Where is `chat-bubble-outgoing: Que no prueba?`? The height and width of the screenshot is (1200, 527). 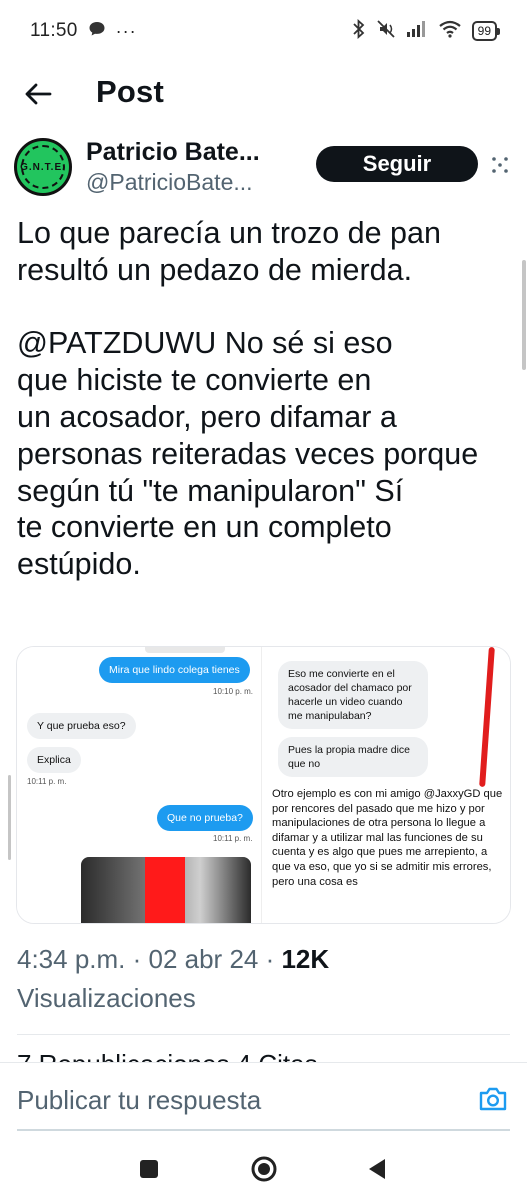 chat-bubble-outgoing: Que no prueba? is located at coordinates (205, 818).